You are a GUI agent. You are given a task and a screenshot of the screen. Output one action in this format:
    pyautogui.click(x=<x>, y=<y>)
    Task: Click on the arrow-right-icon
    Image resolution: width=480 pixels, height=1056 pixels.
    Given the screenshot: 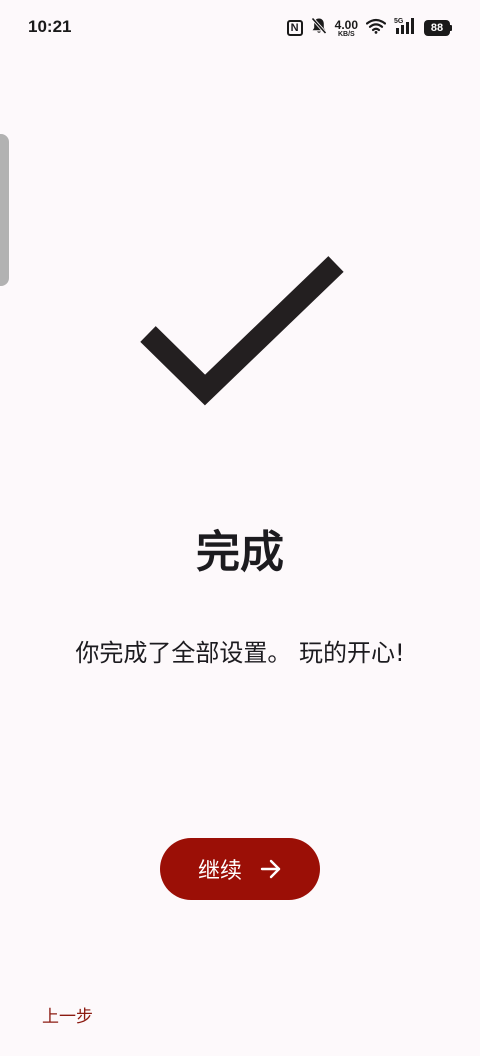 What is the action you would take?
    pyautogui.click(x=271, y=869)
    